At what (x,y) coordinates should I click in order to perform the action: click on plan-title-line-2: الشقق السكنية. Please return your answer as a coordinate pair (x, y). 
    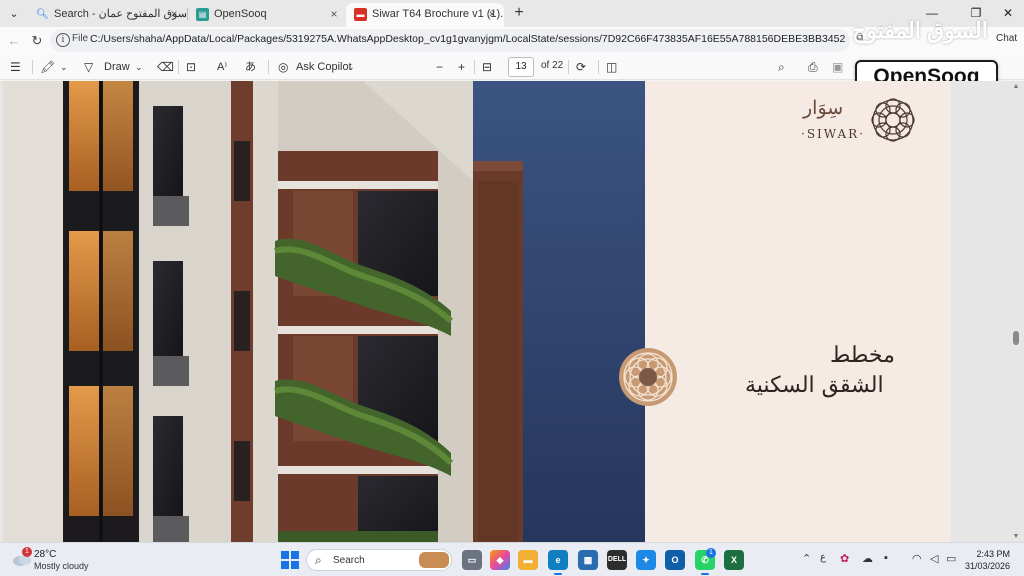
    Looking at the image, I should click on (814, 385).